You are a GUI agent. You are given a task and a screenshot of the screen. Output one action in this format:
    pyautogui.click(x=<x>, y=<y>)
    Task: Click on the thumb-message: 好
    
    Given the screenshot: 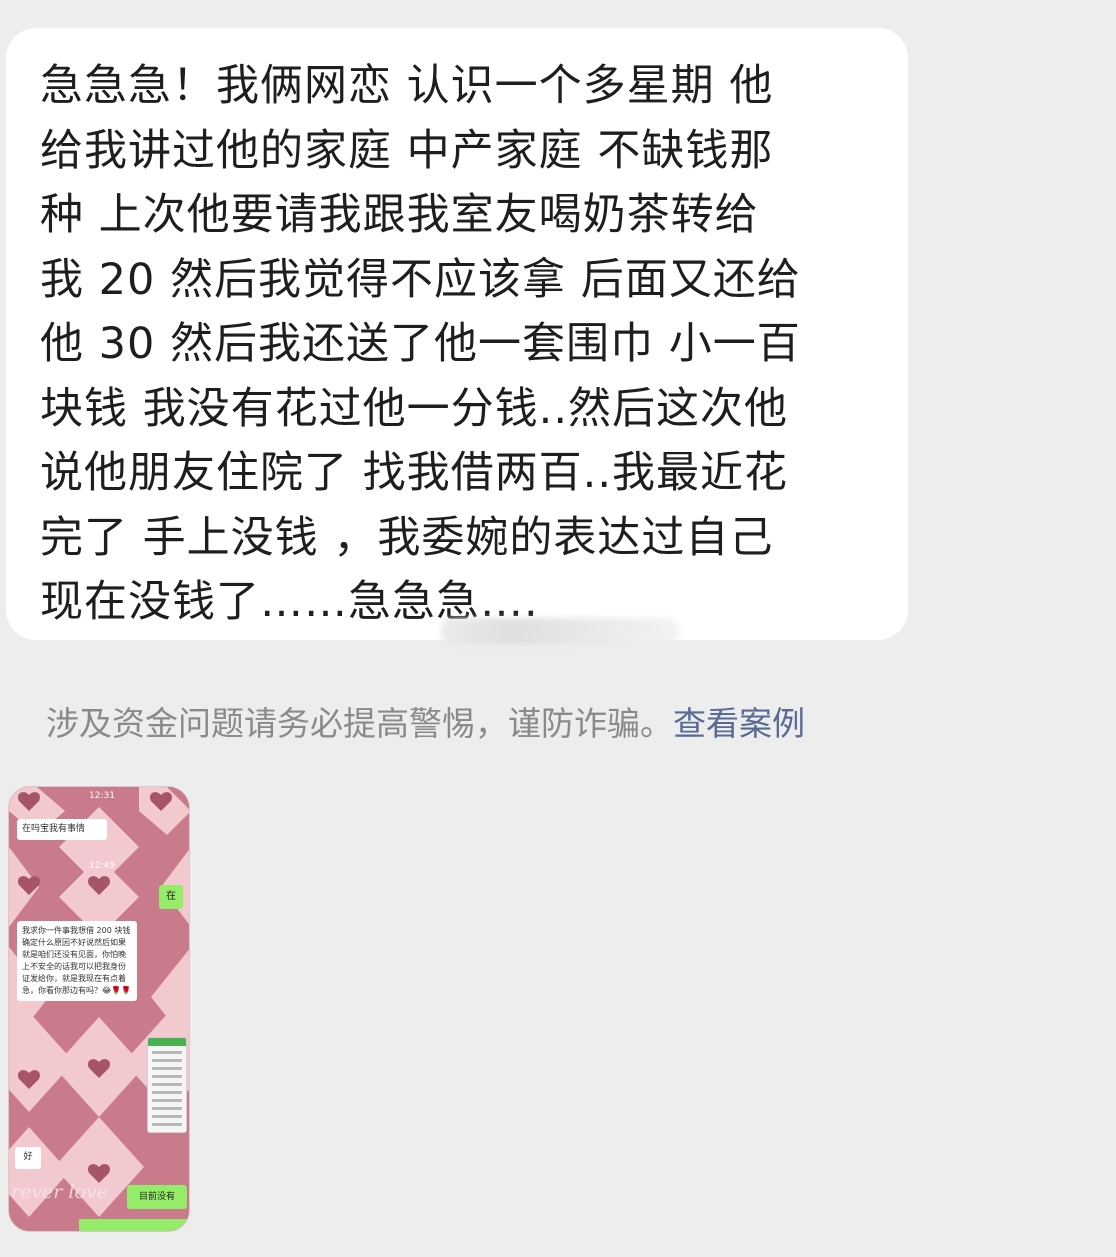 What is the action you would take?
    pyautogui.click(x=28, y=1158)
    